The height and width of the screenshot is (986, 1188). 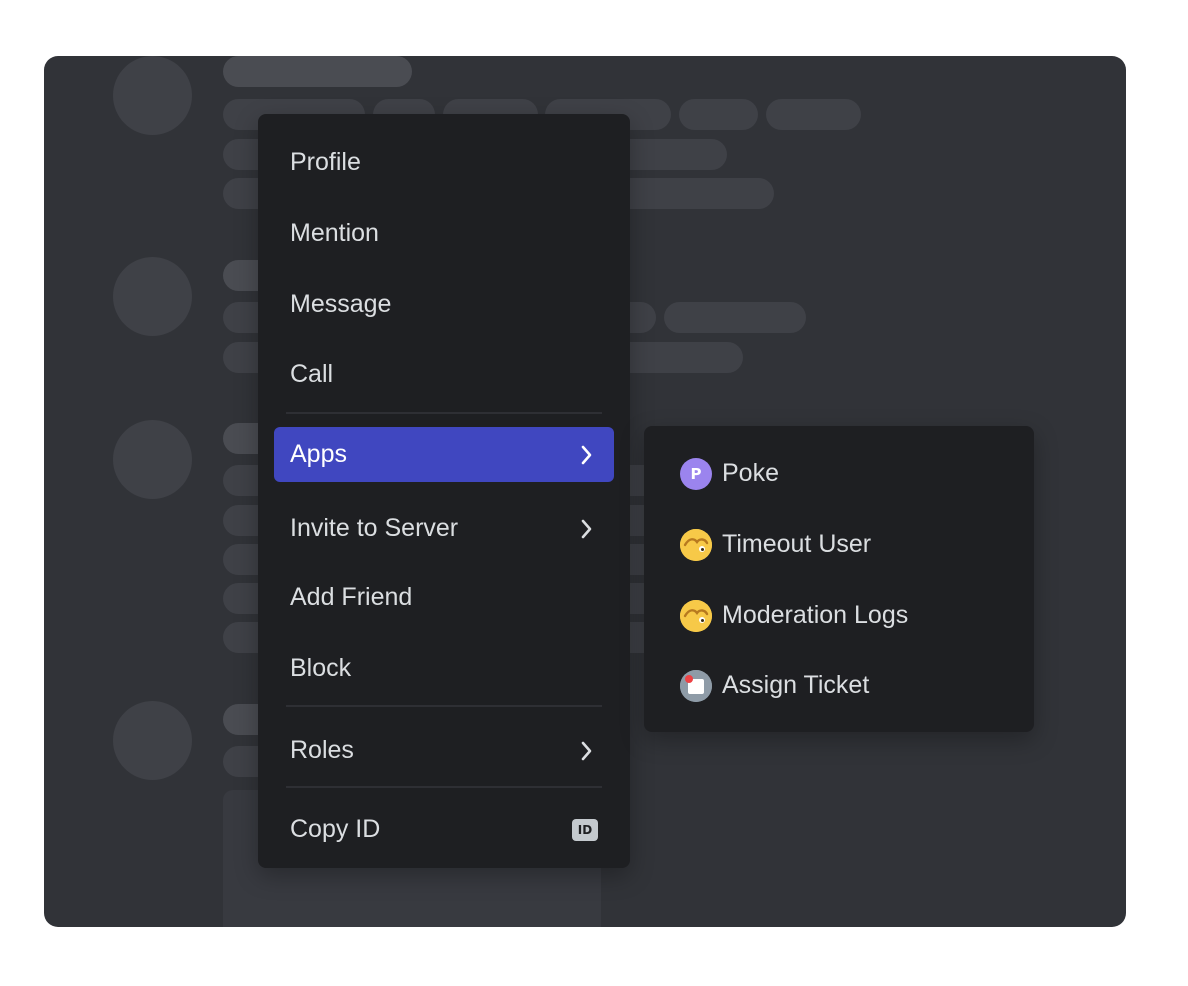 I want to click on submenu-item-timeout-user: Timeout User, so click(x=839, y=544).